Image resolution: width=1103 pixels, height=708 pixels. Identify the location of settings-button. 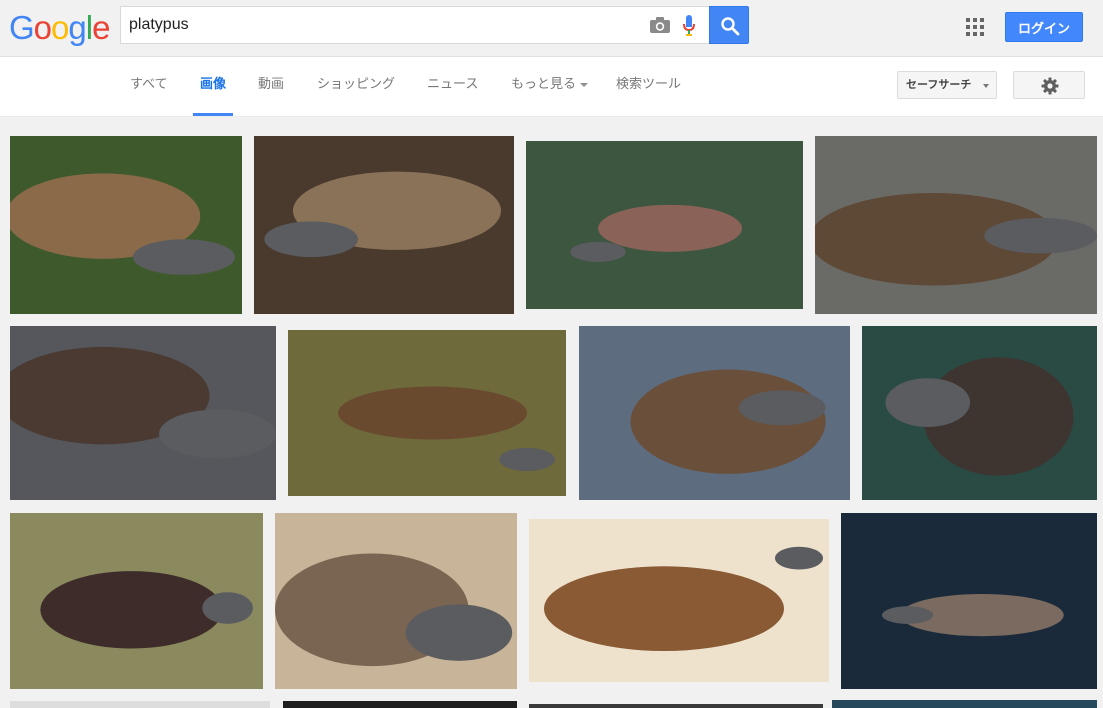
(1049, 85).